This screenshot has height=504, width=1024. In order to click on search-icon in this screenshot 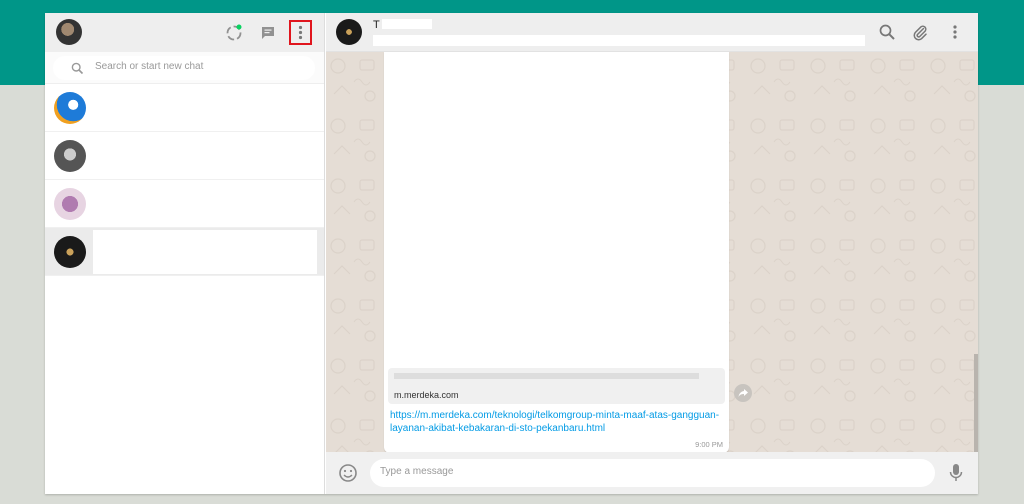, I will do `click(77, 68)`.